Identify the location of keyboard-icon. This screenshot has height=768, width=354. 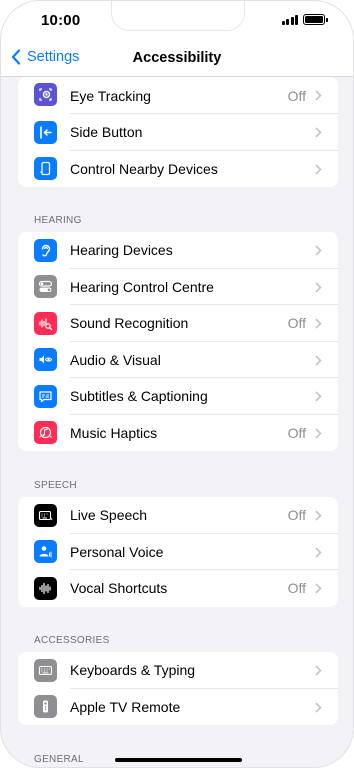
(45, 670).